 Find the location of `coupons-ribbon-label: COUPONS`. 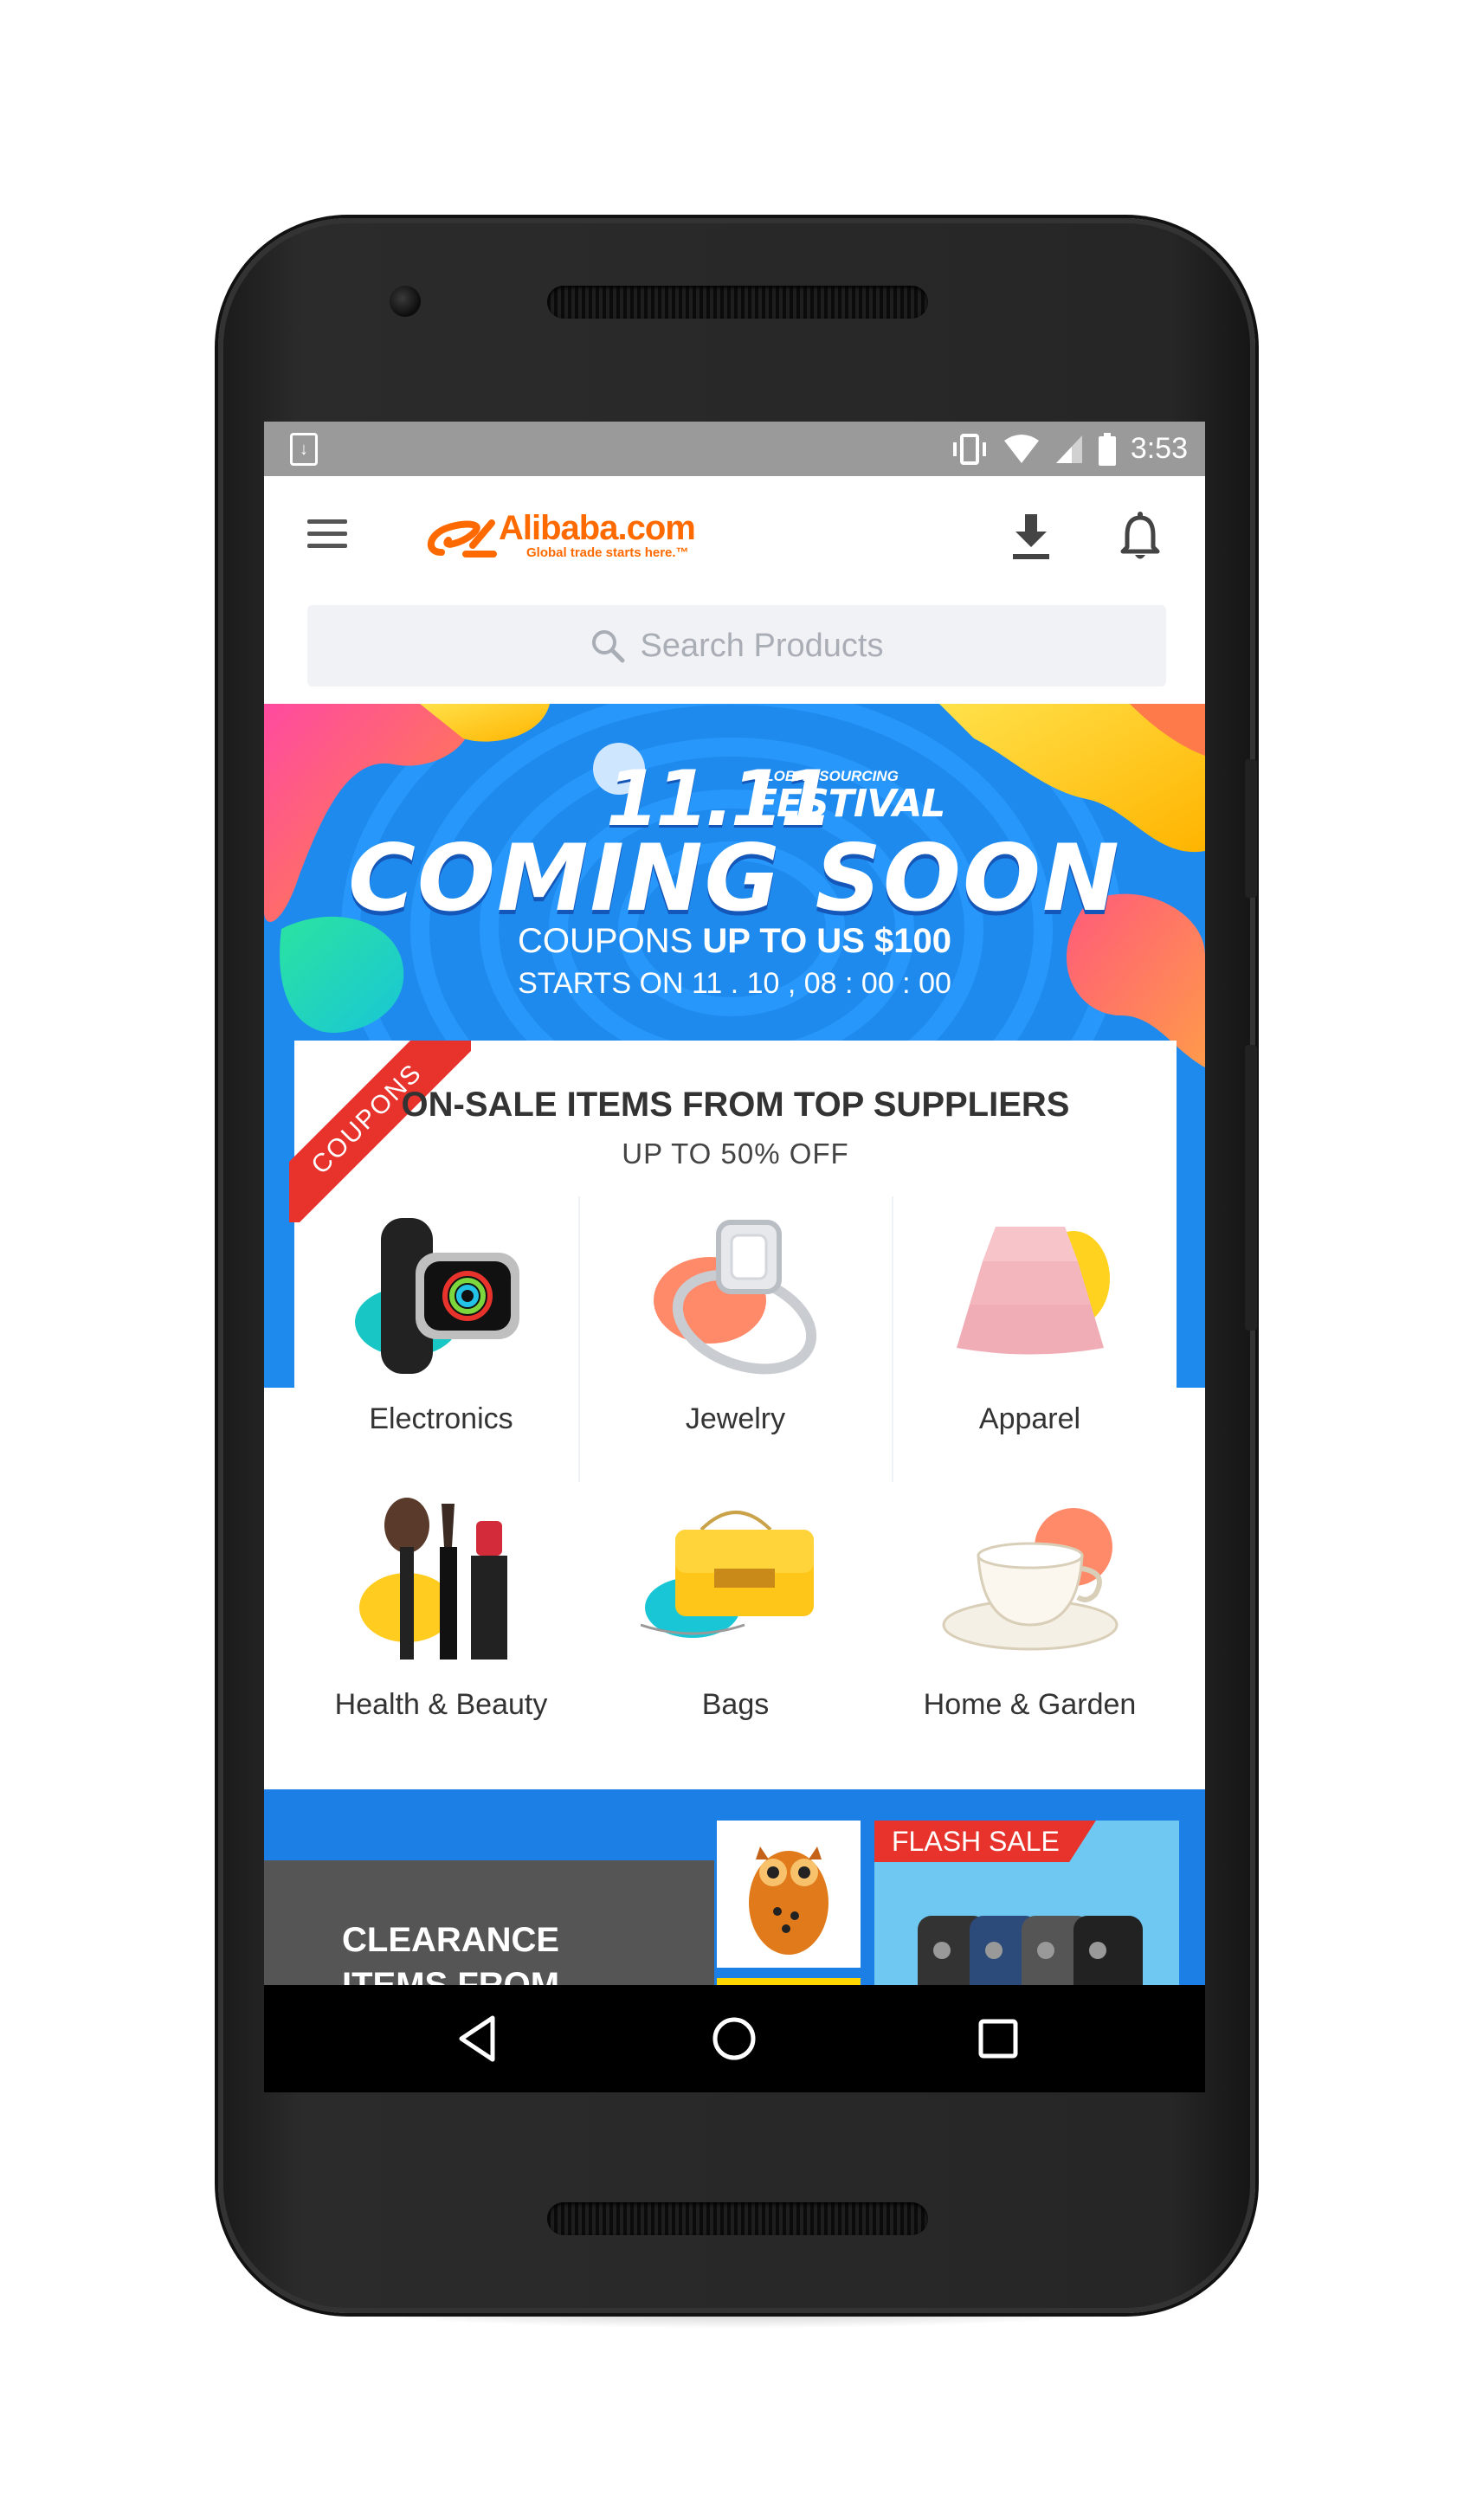

coupons-ribbon-label: COUPONS is located at coordinates (380, 1131).